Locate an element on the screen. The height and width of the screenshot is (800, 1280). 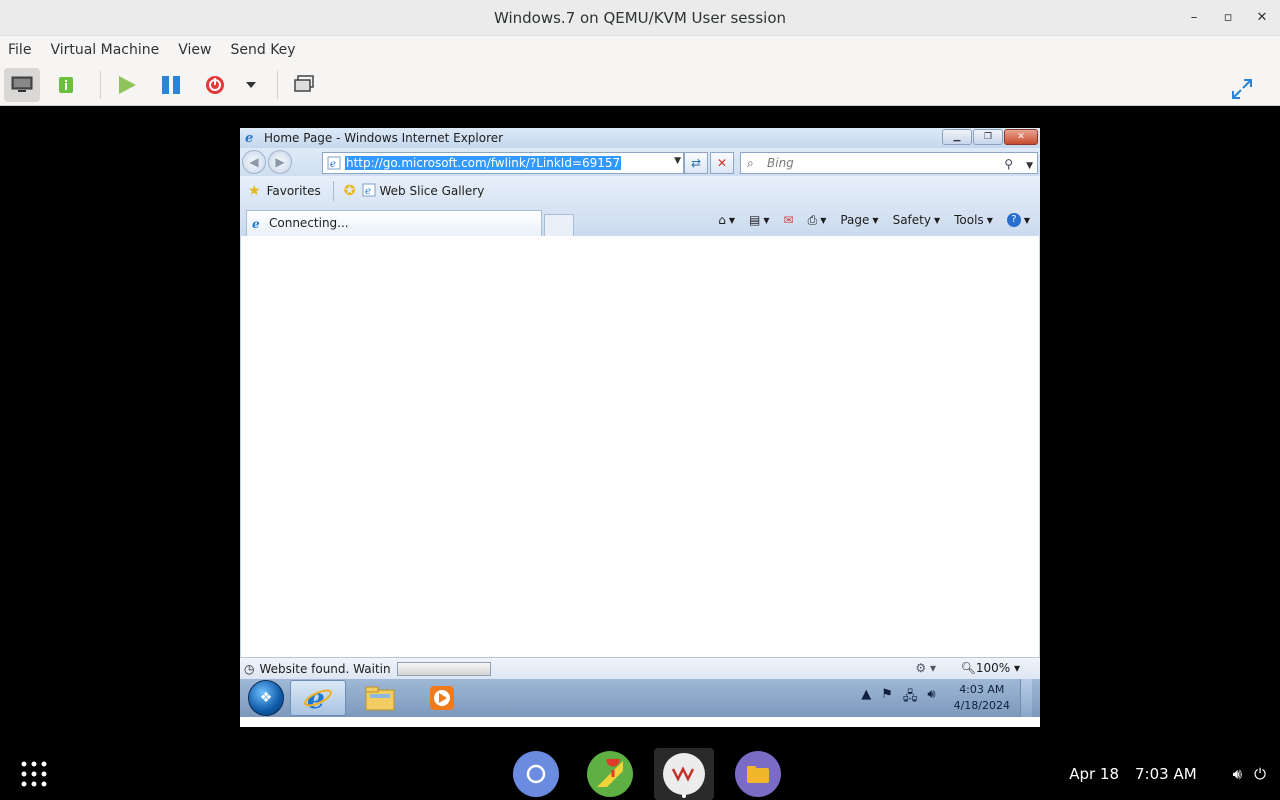
search-box: ⌕ Bing ⚲ ▼ is located at coordinates (889, 163).